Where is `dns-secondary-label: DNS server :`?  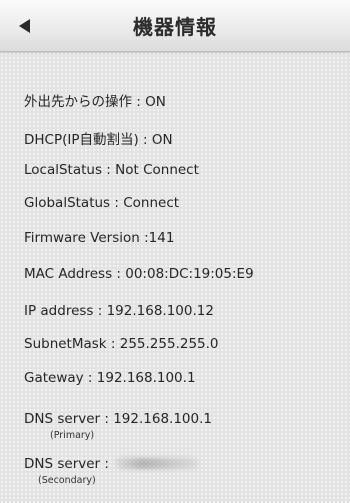 dns-secondary-label: DNS server : is located at coordinates (66, 464).